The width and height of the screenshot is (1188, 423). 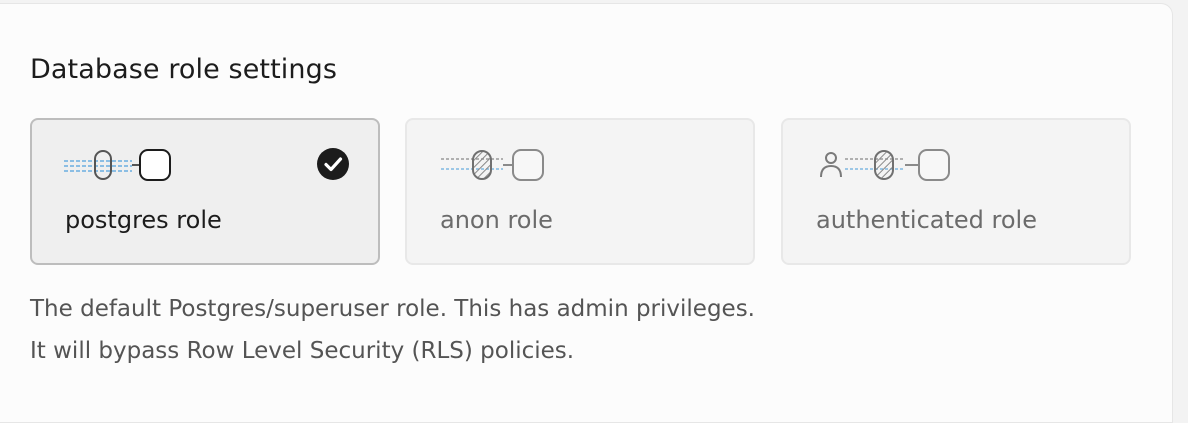 What do you see at coordinates (580, 191) in the screenshot?
I see `anon-role-card: anon role` at bounding box center [580, 191].